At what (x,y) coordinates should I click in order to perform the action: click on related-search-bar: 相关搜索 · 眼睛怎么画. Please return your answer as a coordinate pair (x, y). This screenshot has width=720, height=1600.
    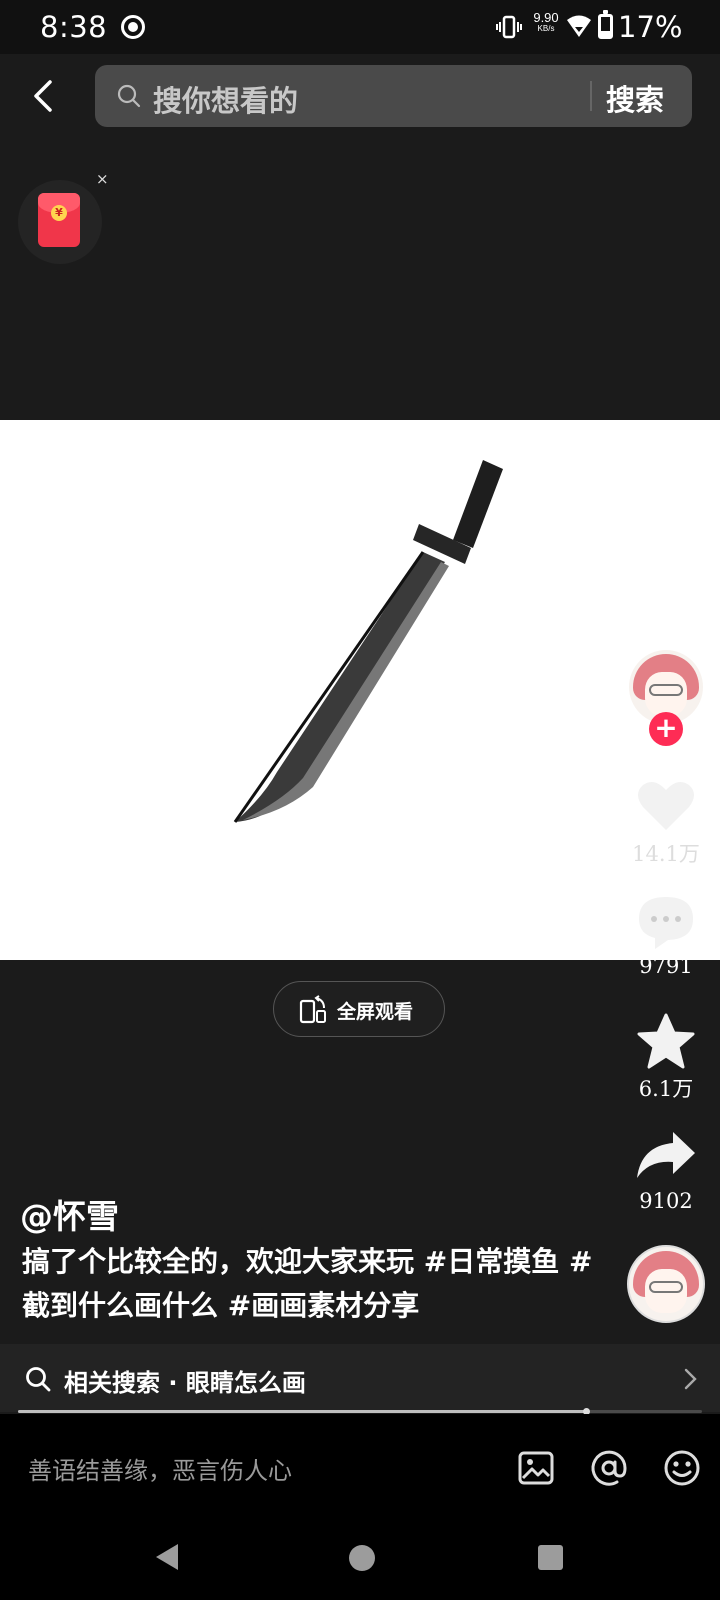
    Looking at the image, I should click on (360, 1378).